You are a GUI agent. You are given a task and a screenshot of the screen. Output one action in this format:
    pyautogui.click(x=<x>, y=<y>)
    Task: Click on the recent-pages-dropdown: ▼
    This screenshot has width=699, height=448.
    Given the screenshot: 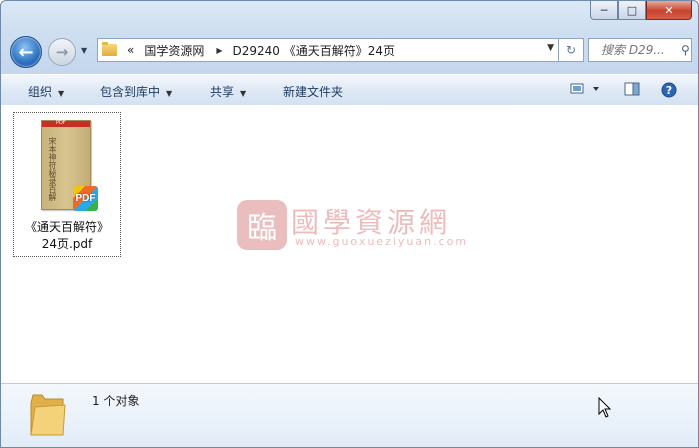 What is the action you would take?
    pyautogui.click(x=84, y=50)
    